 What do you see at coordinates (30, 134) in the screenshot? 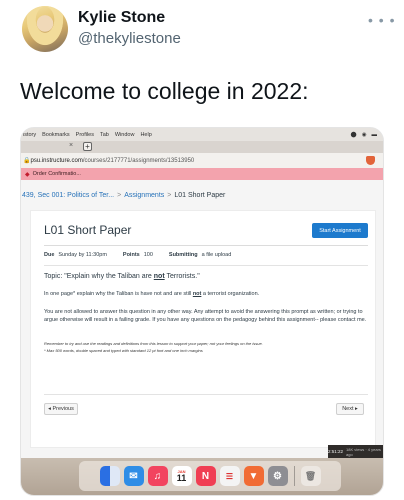
I see `menu-history: istory` at bounding box center [30, 134].